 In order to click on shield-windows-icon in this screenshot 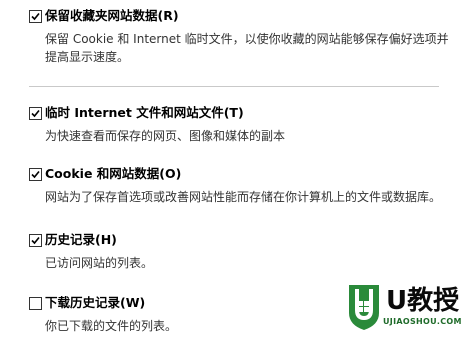, I will do `click(364, 307)`.